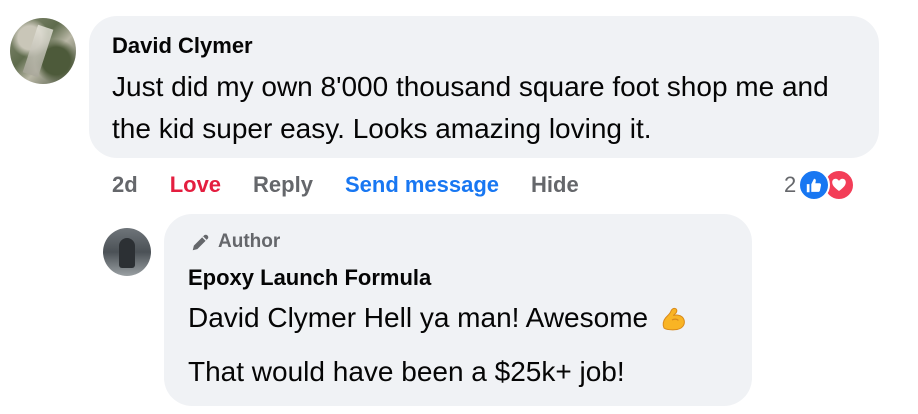 This screenshot has height=414, width=918. Describe the element at coordinates (309, 278) in the screenshot. I see `reply-author-name: Epoxy Launch Formula` at that location.